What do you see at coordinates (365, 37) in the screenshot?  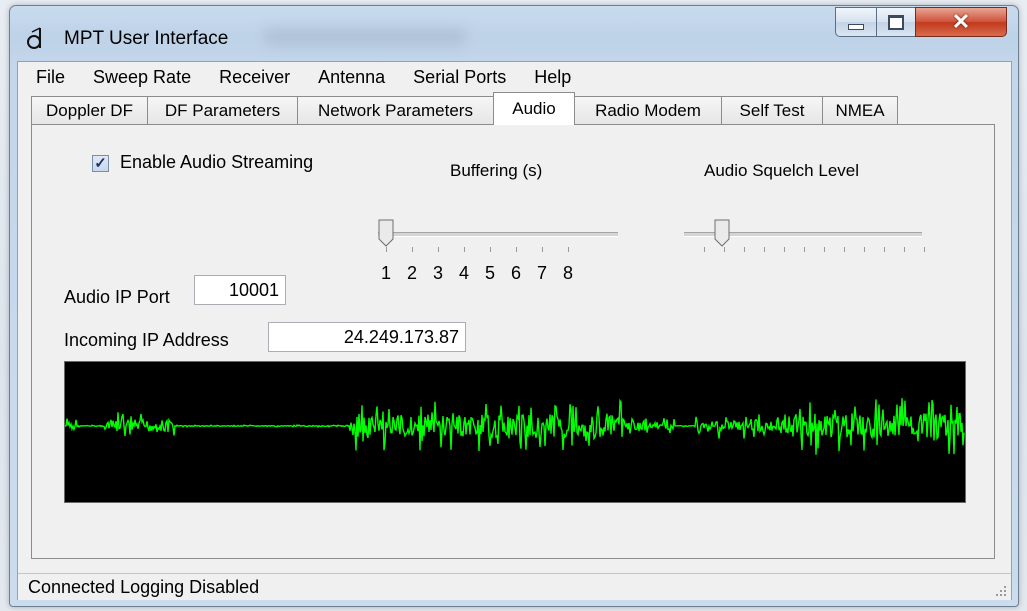 I see `title-blur` at bounding box center [365, 37].